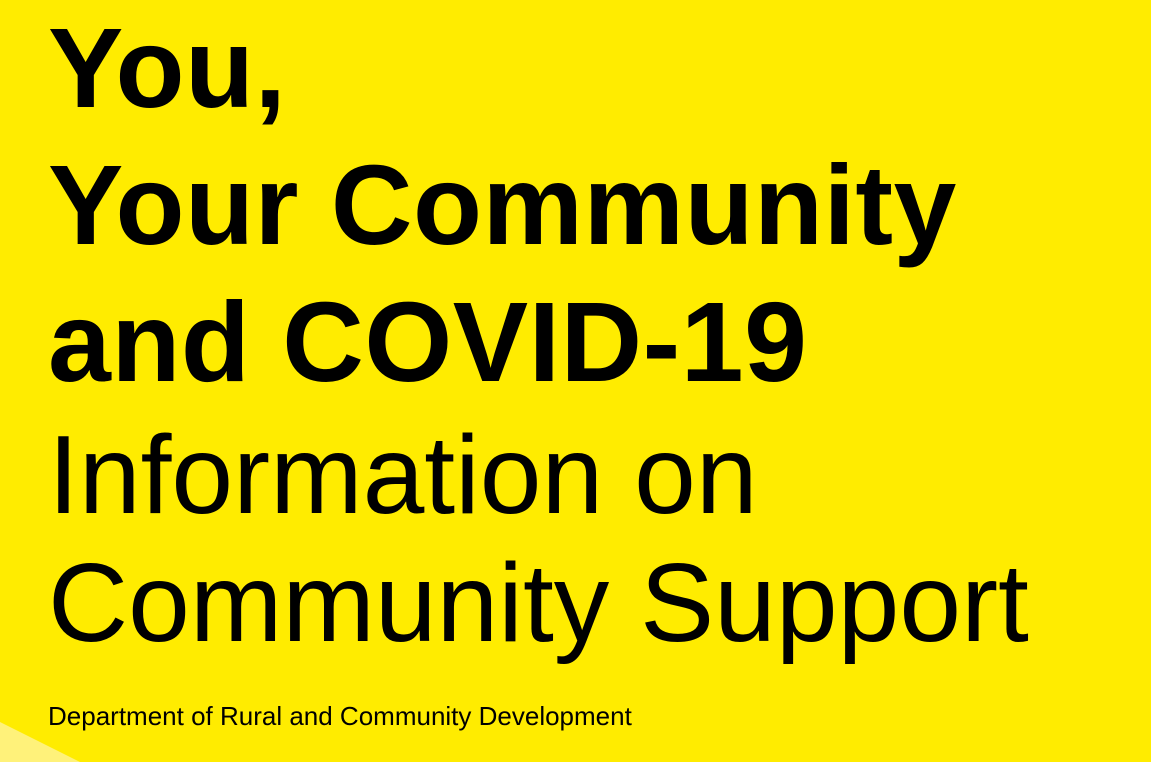  Describe the element at coordinates (538, 603) in the screenshot. I see `subtitle-line-2: Community Support` at that location.